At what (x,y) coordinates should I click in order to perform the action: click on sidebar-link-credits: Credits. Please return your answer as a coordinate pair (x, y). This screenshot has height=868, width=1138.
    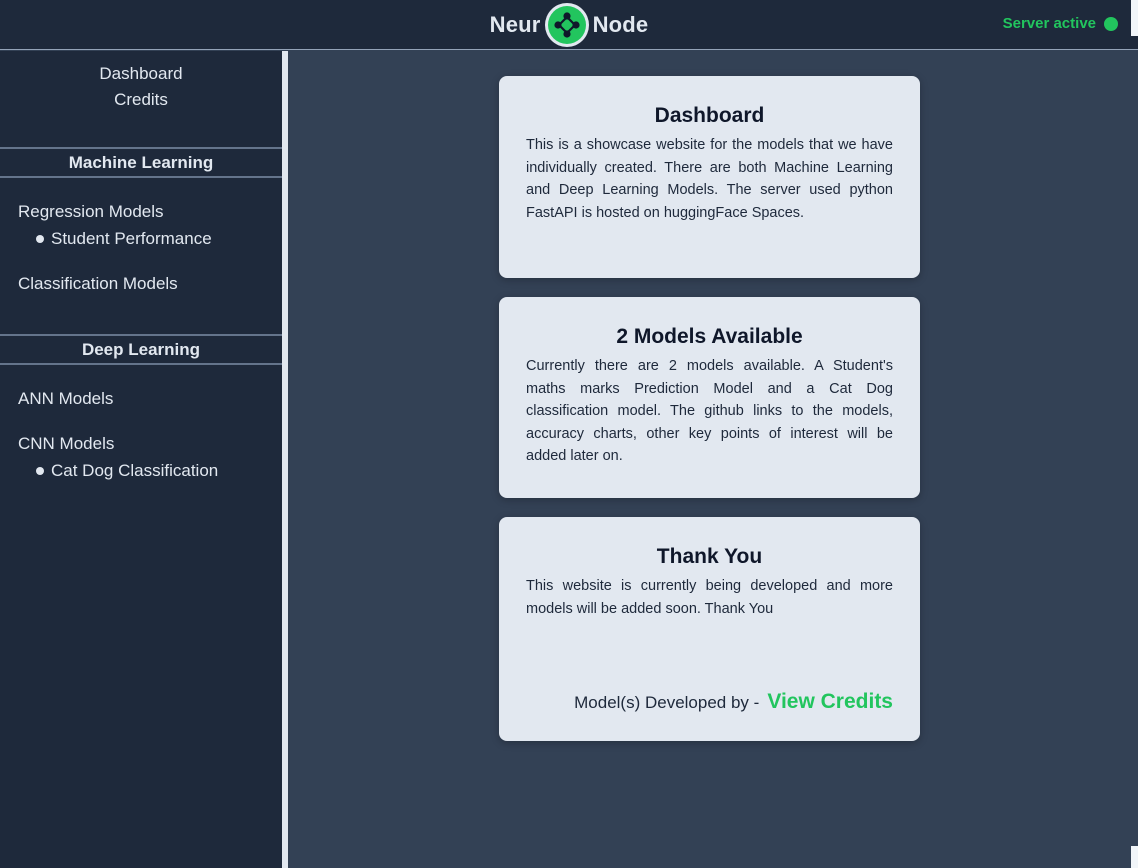
    Looking at the image, I should click on (141, 100).